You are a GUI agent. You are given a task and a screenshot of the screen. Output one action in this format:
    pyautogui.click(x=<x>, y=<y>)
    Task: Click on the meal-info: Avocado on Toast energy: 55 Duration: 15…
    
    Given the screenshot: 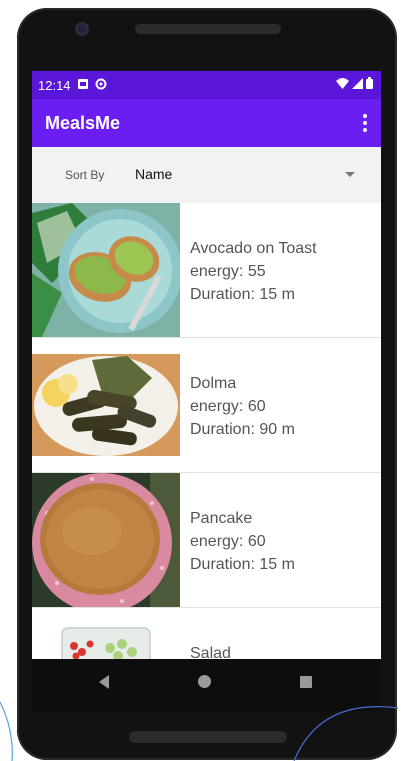 What is the action you would take?
    pyautogui.click(x=253, y=271)
    